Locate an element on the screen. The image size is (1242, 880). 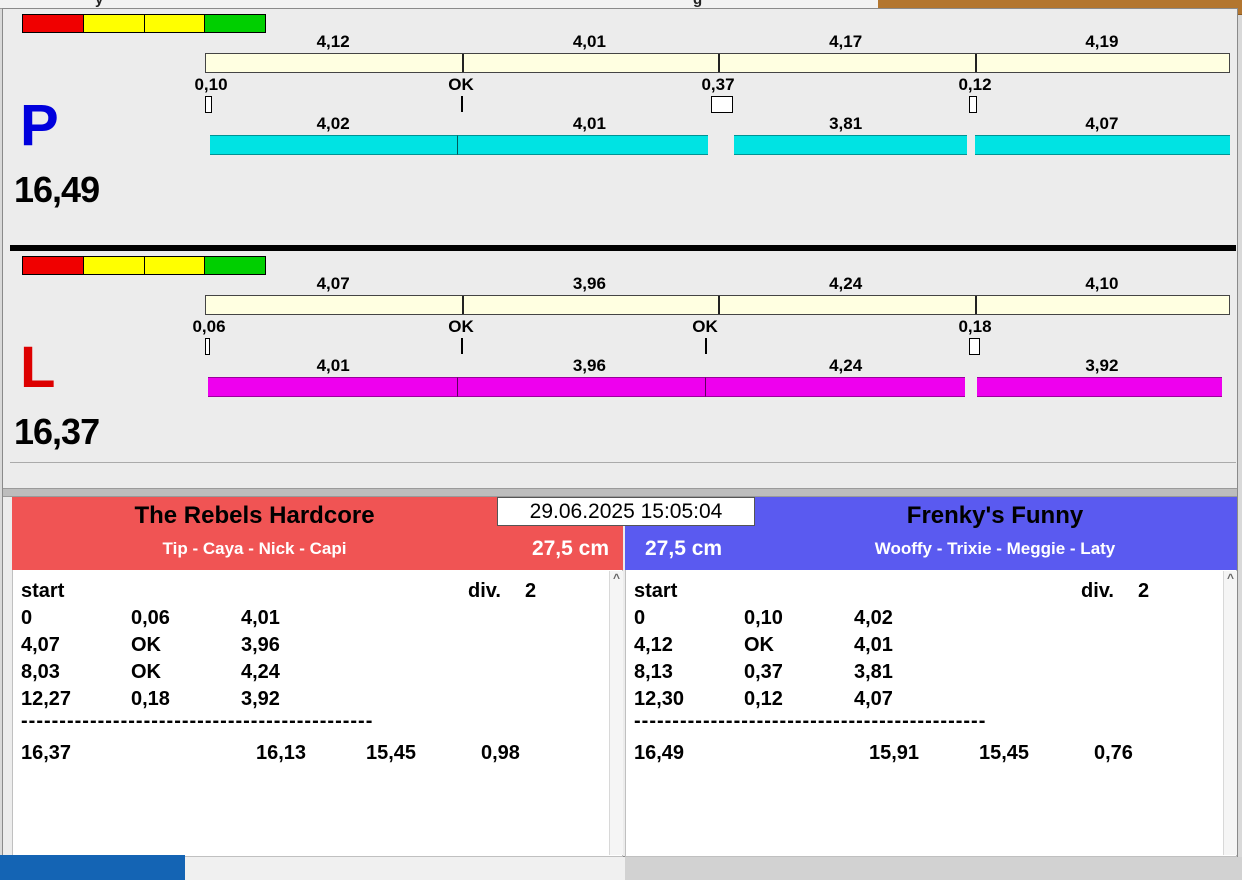
change-marker: 0,06 is located at coordinates (209, 326).